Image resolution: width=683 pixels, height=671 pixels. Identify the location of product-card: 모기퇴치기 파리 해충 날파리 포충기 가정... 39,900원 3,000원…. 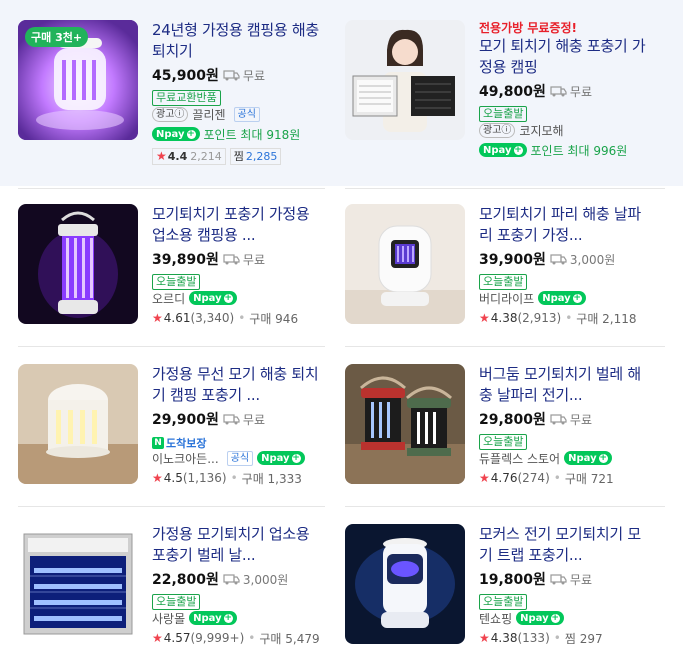
(508, 284).